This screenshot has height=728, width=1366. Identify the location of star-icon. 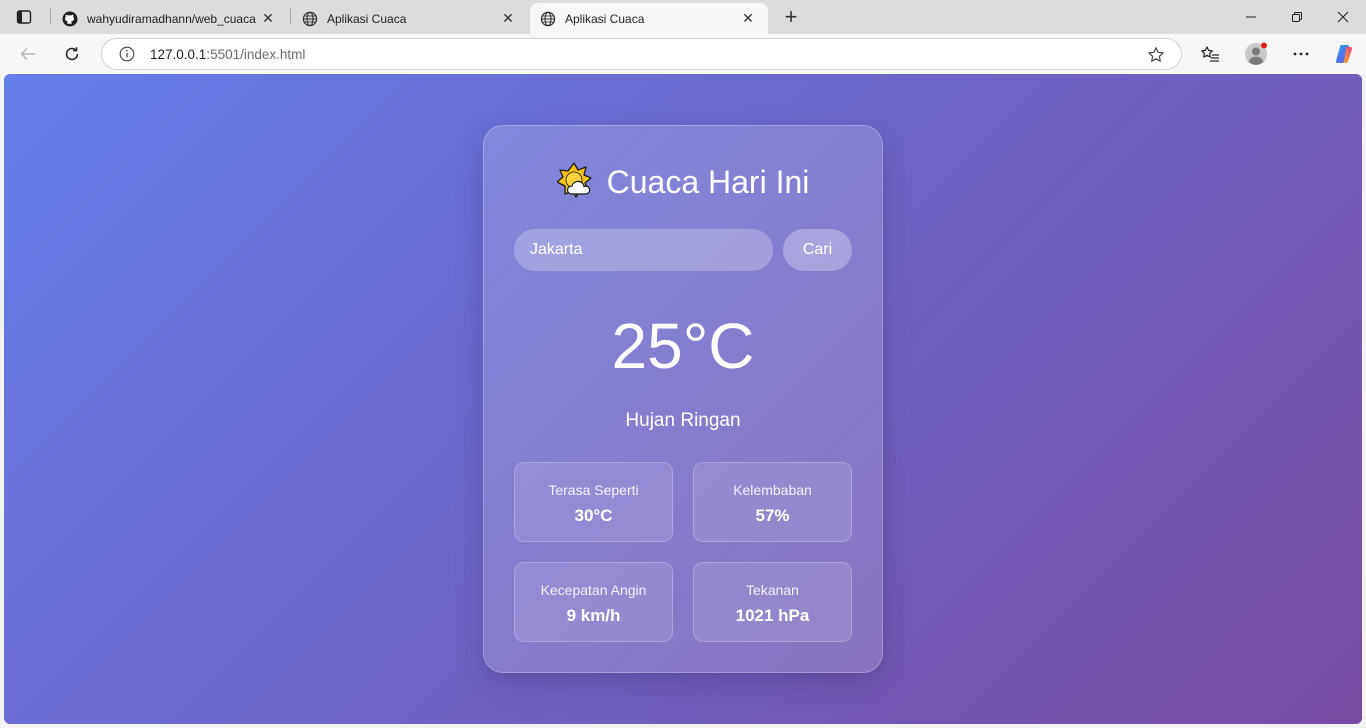
(1156, 54).